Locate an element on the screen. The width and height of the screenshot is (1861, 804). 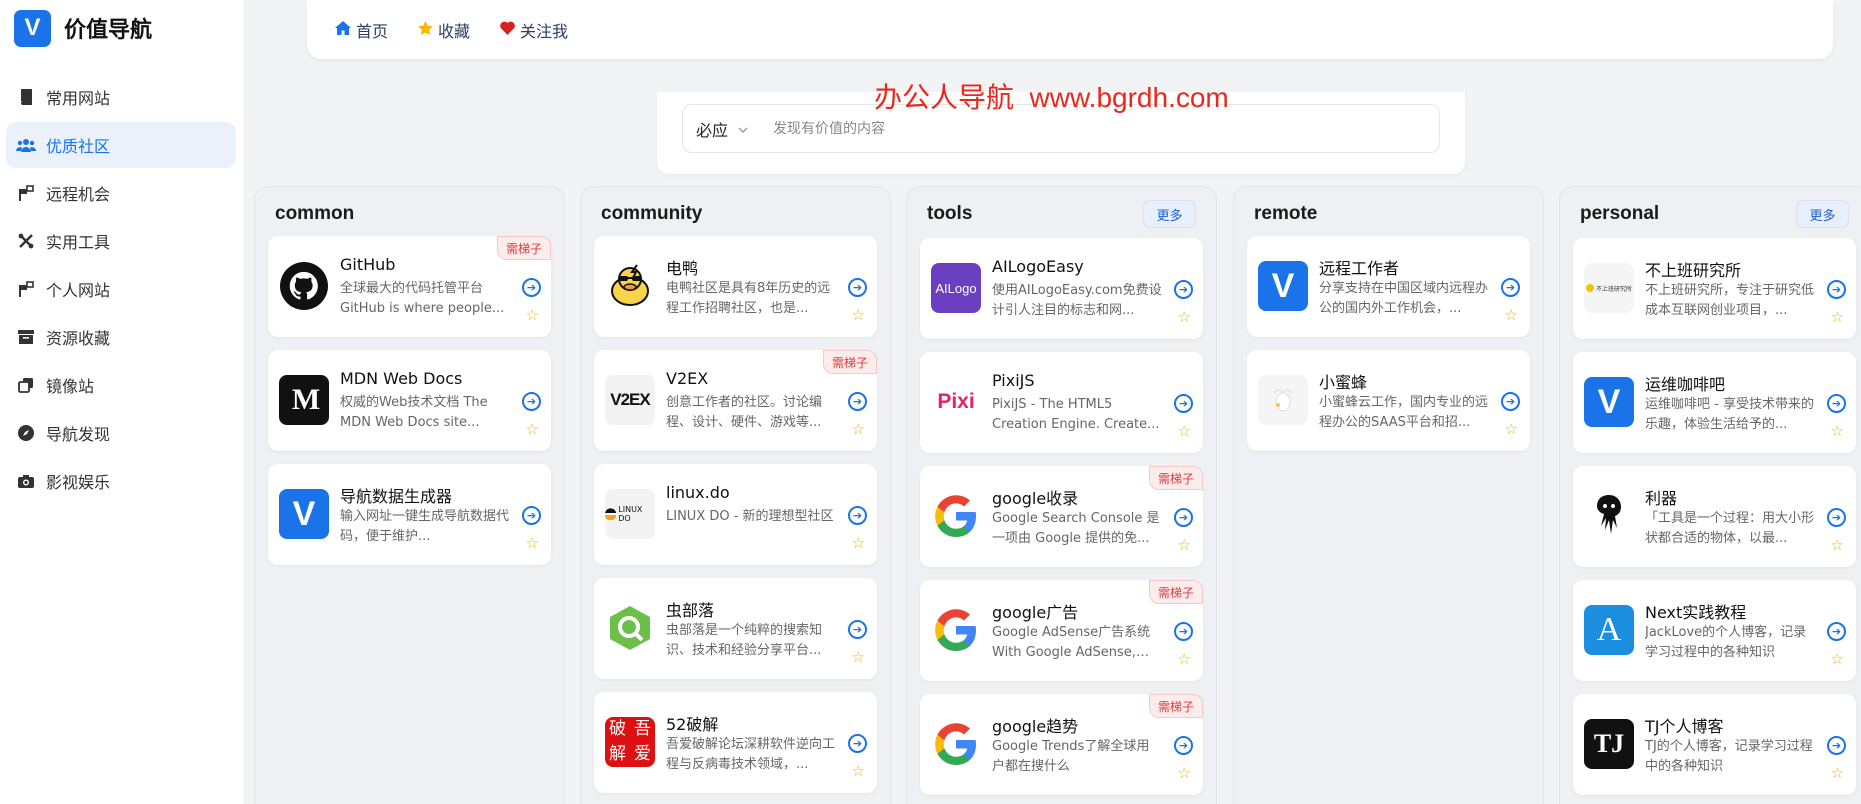
card-name: 利器 is located at coordinates (1661, 498).